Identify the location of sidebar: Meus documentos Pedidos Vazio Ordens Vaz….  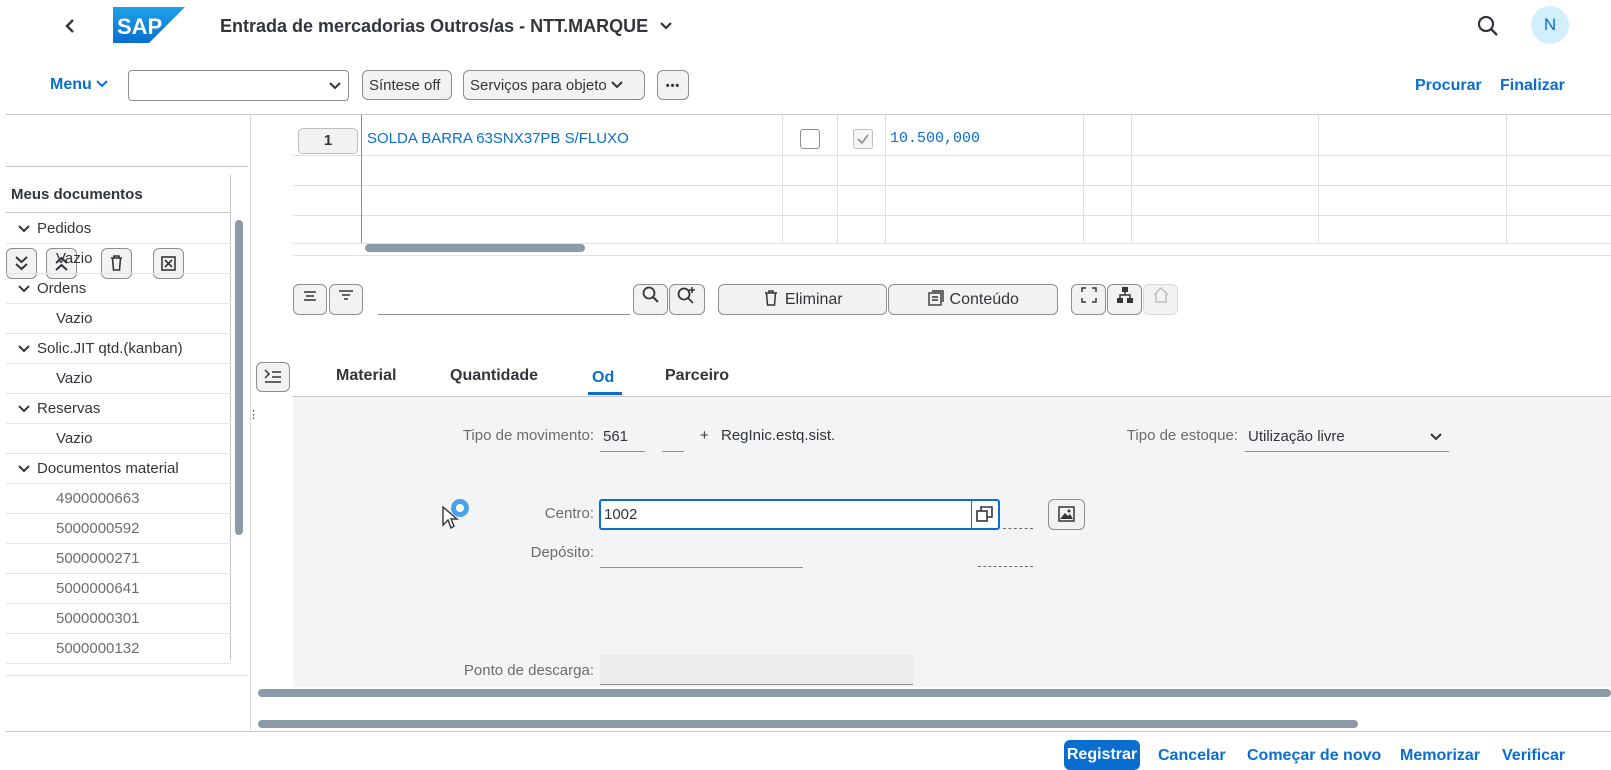
(125, 422).